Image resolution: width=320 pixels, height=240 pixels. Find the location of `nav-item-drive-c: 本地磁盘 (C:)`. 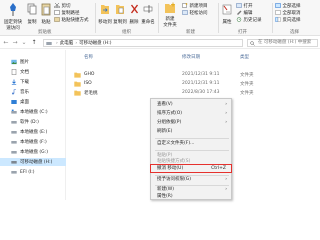

nav-item-drive-c: 本地磁盘 (C:) is located at coordinates (33, 112).